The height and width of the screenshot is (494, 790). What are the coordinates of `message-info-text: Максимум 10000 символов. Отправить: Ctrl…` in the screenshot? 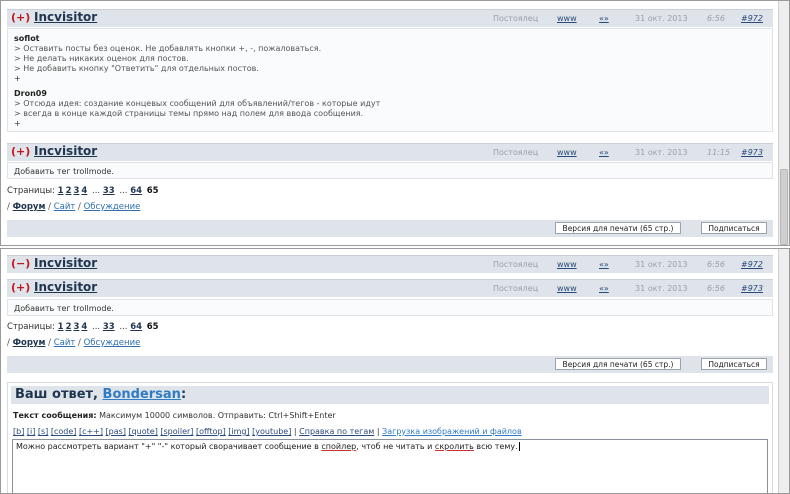 It's located at (217, 415).